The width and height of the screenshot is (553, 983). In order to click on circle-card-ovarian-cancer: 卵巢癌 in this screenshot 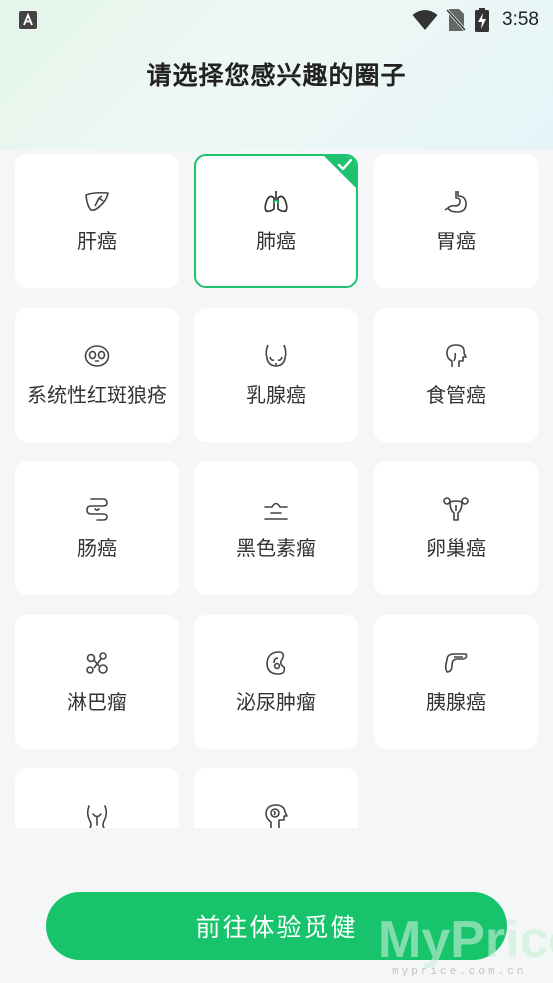, I will do `click(456, 528)`.